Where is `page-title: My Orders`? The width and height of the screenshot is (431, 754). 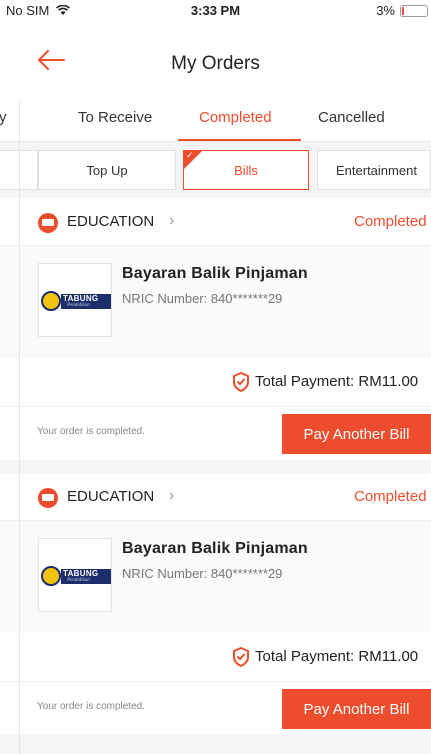 page-title: My Orders is located at coordinates (215, 63).